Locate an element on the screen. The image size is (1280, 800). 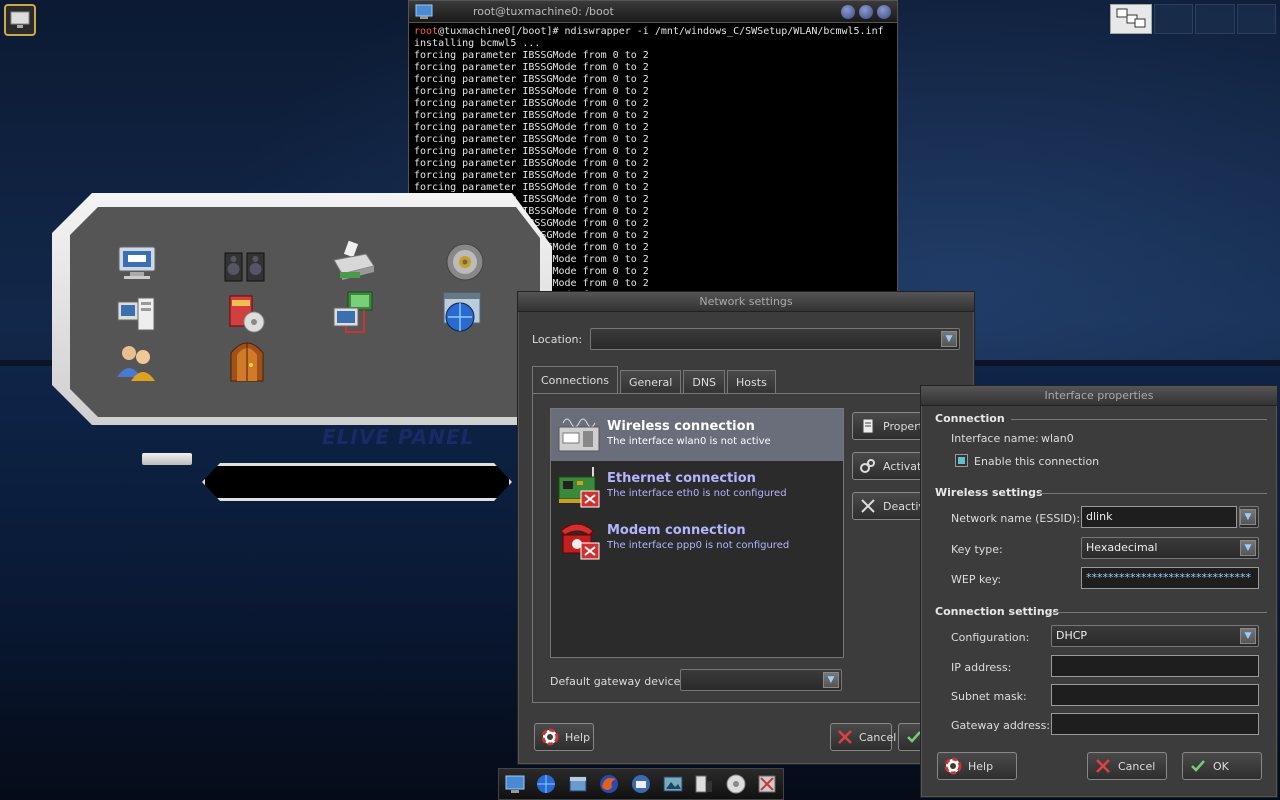
synaptic-package-manager-icon is located at coordinates (247, 314).